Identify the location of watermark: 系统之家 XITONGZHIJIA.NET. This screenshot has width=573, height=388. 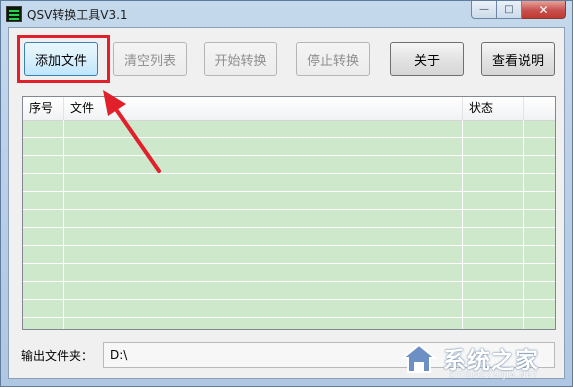
(485, 361).